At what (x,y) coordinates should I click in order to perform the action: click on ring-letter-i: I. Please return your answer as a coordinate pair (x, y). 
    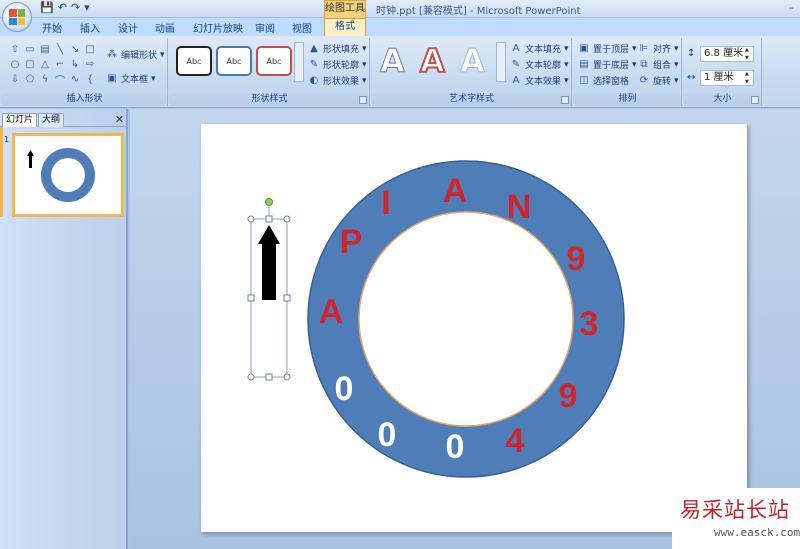
    Looking at the image, I should click on (385, 203).